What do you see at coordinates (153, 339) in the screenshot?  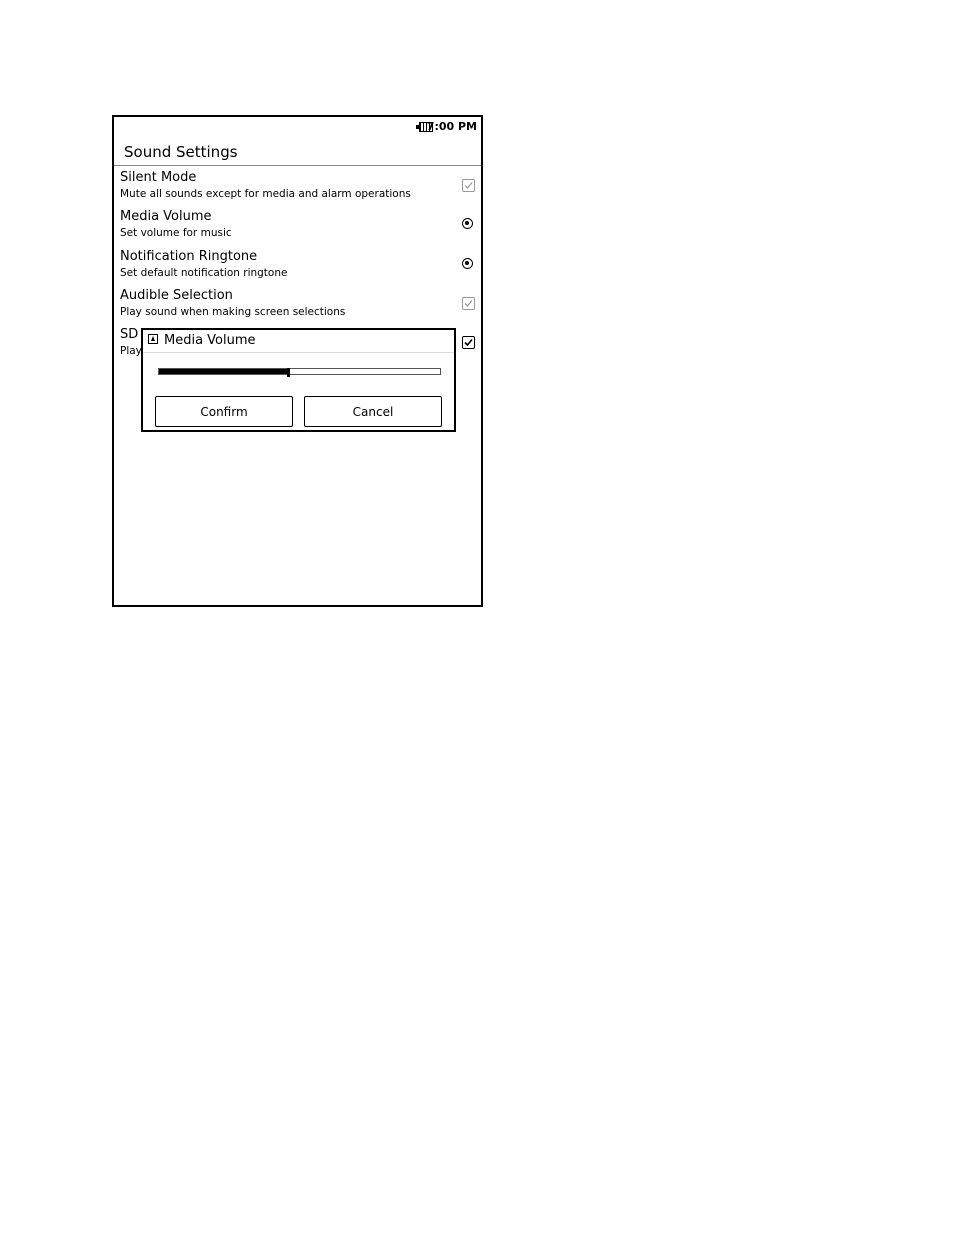 I see `volume-up-icon` at bounding box center [153, 339].